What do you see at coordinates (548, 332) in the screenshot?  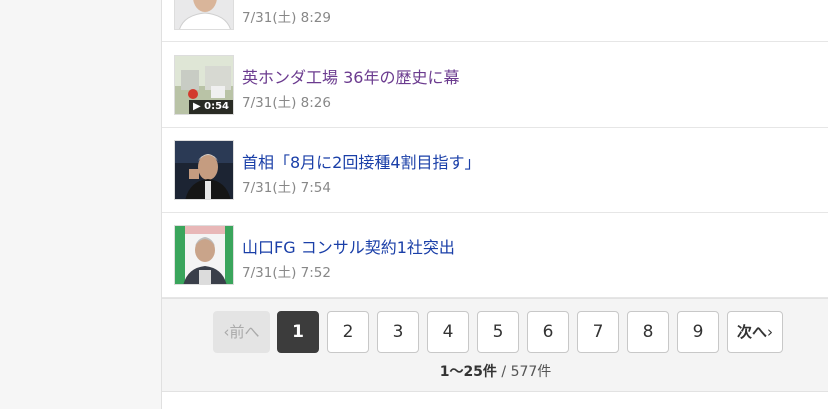 I see `page-6-button: 6` at bounding box center [548, 332].